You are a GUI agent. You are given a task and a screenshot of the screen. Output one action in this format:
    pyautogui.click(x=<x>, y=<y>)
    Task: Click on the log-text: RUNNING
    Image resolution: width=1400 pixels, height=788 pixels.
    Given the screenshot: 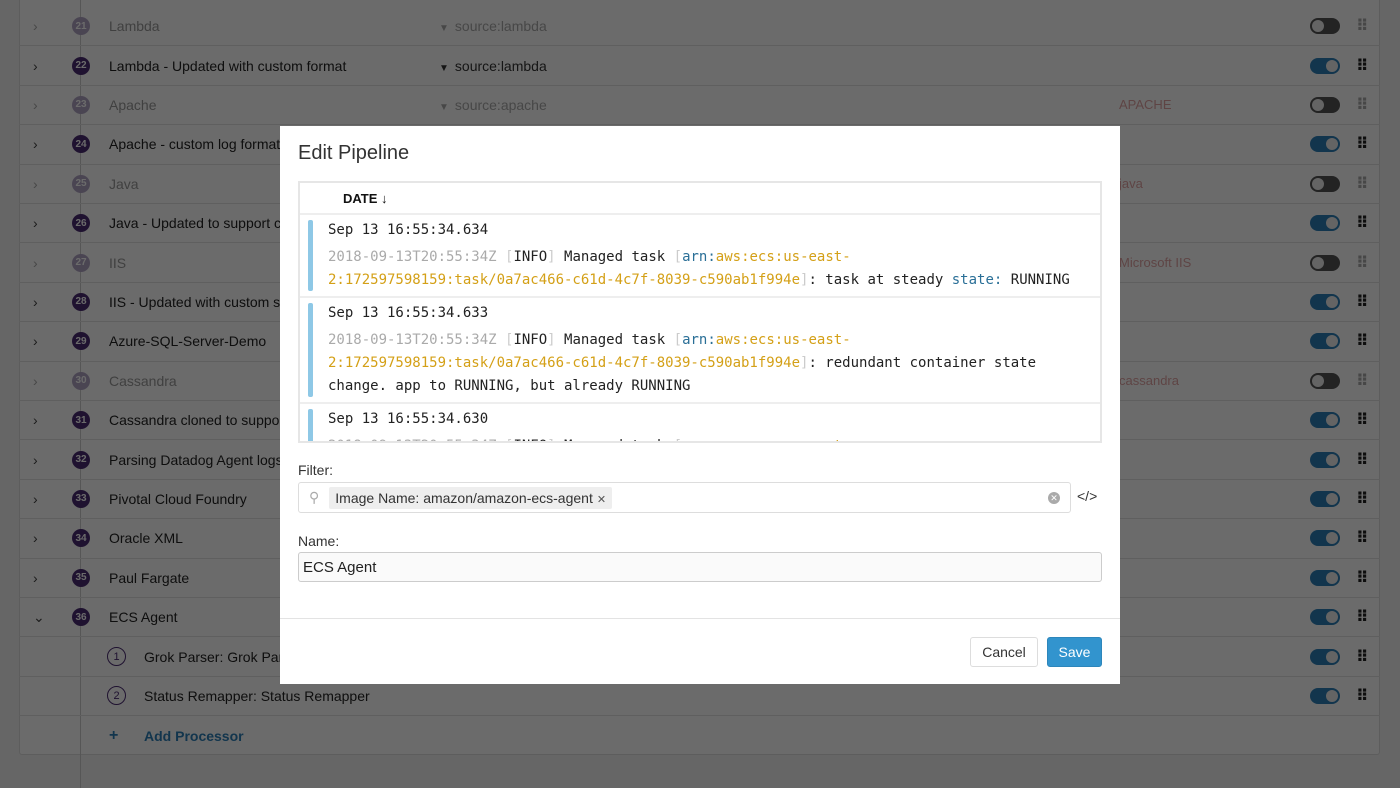 What is the action you would take?
    pyautogui.click(x=1040, y=280)
    